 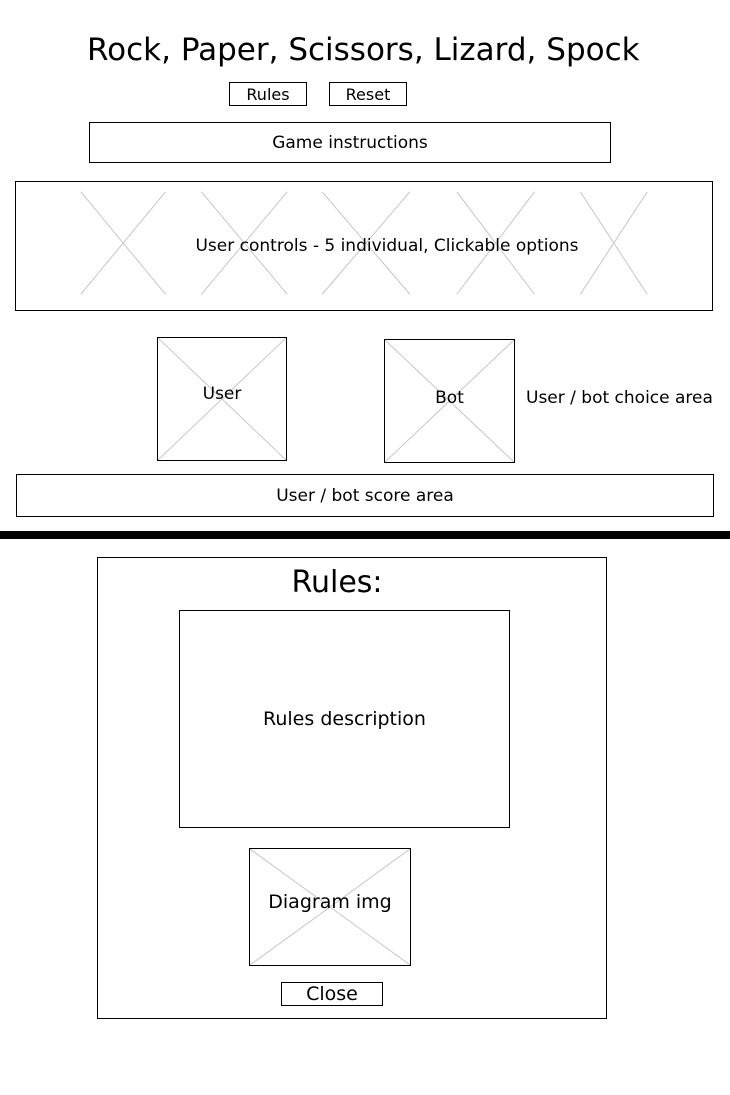 I want to click on game-title: Rock, Paper, Scissors, Lizard, Spock, so click(x=363, y=50).